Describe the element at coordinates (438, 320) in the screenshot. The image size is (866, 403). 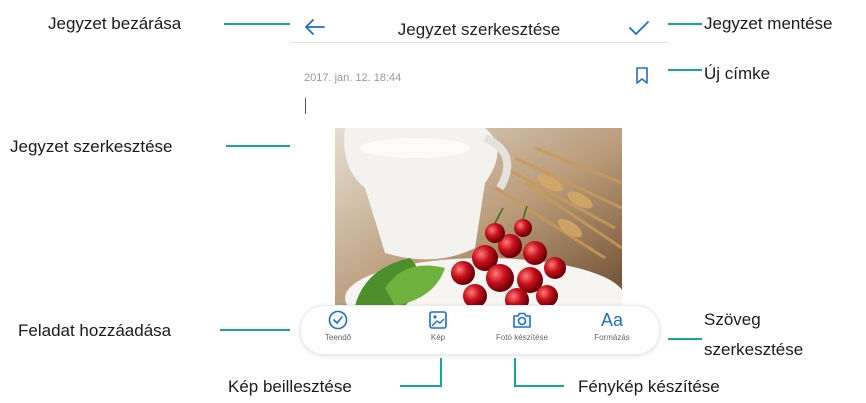
I see `image-icon` at that location.